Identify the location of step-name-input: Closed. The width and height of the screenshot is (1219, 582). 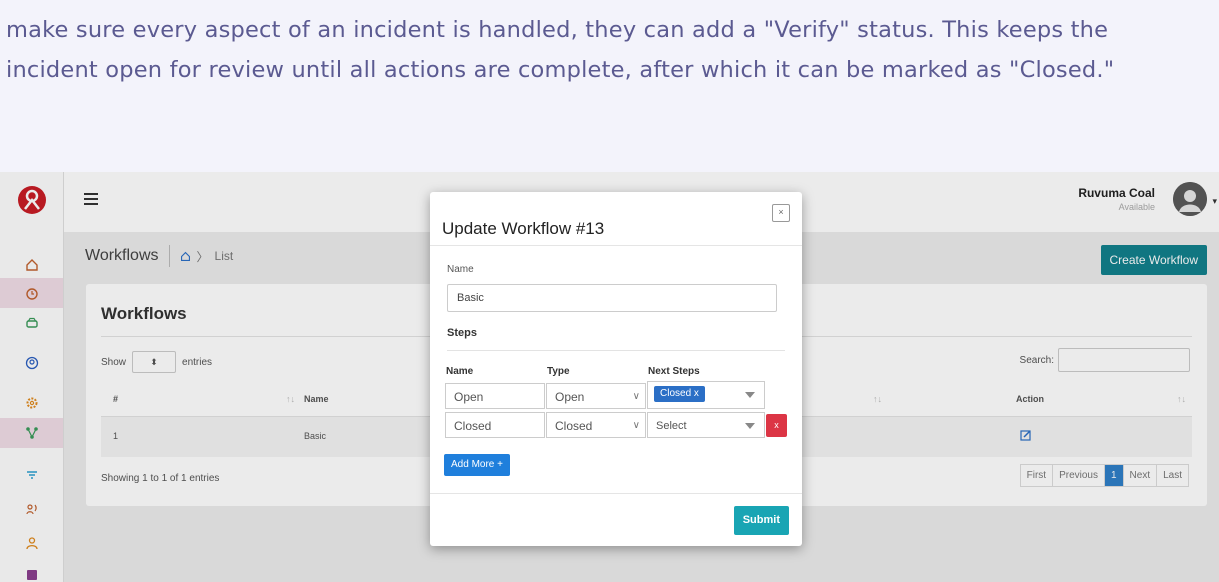
(495, 425).